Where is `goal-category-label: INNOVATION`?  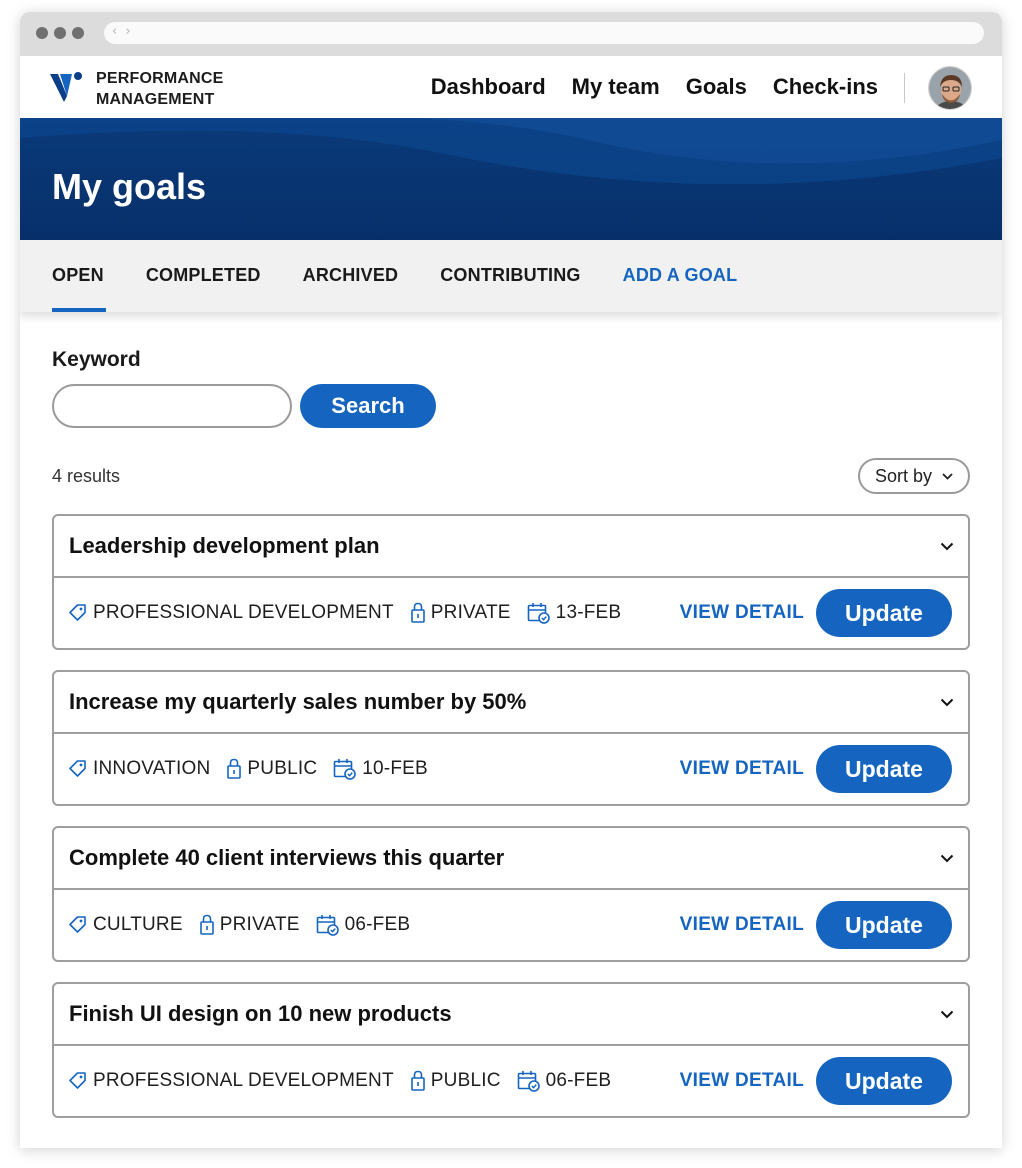
goal-category-label: INNOVATION is located at coordinates (152, 768).